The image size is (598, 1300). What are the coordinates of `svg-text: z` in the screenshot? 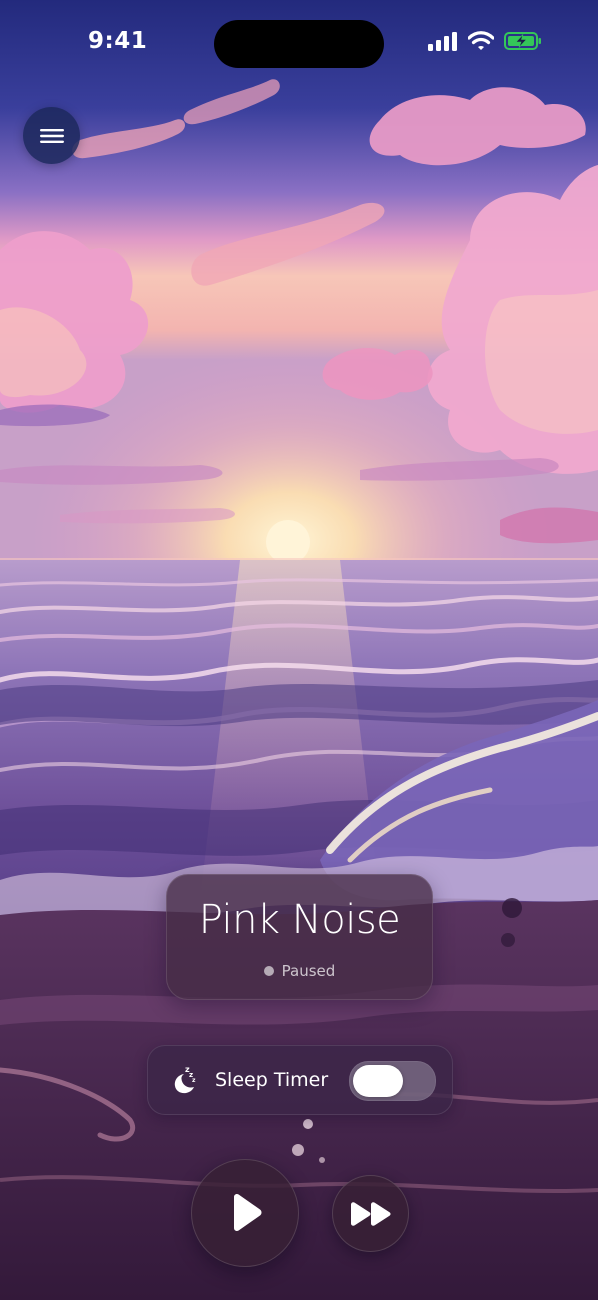 It's located at (194, 1080).